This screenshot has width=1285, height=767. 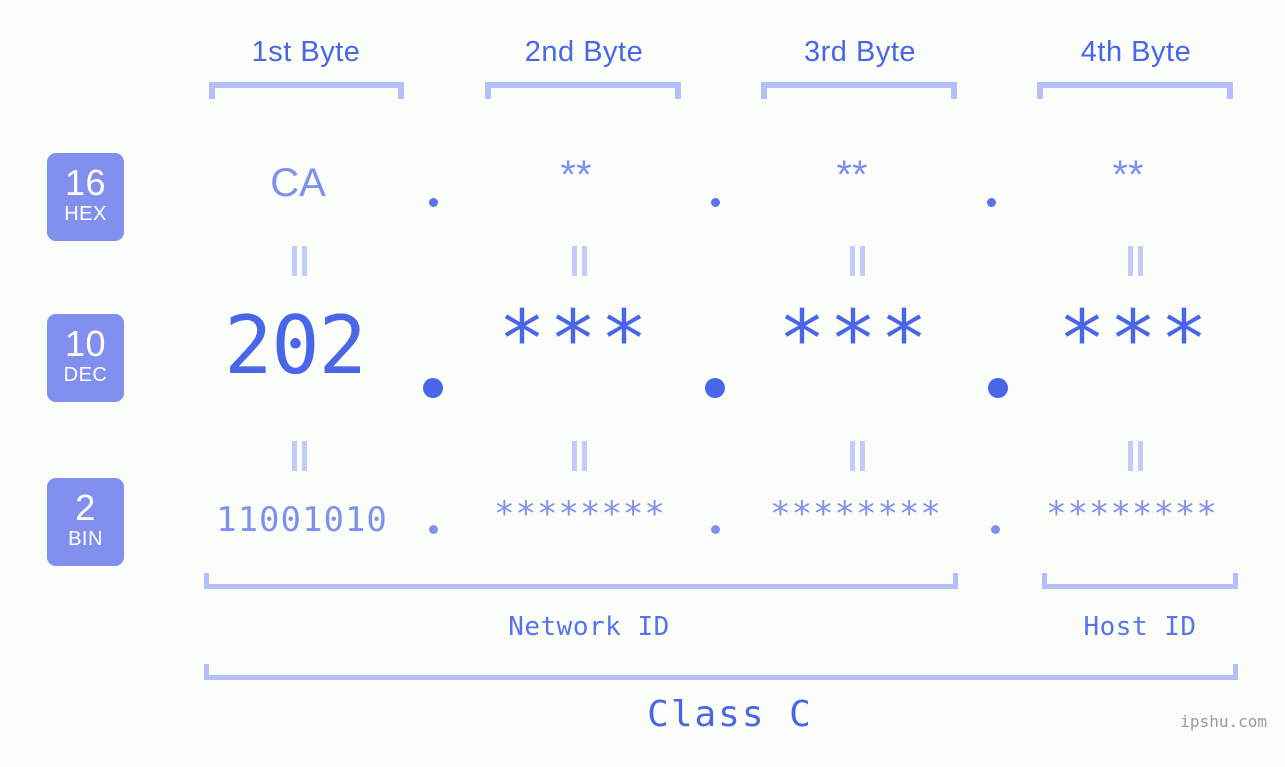 What do you see at coordinates (860, 52) in the screenshot?
I see `byte-header-3: 3rd Byte` at bounding box center [860, 52].